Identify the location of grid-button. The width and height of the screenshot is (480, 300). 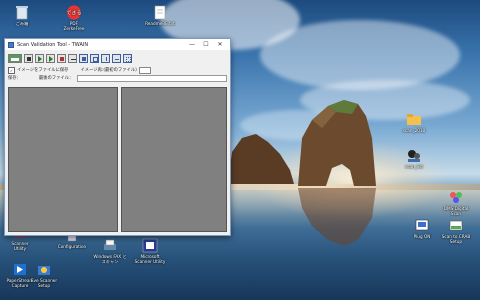
(127, 58).